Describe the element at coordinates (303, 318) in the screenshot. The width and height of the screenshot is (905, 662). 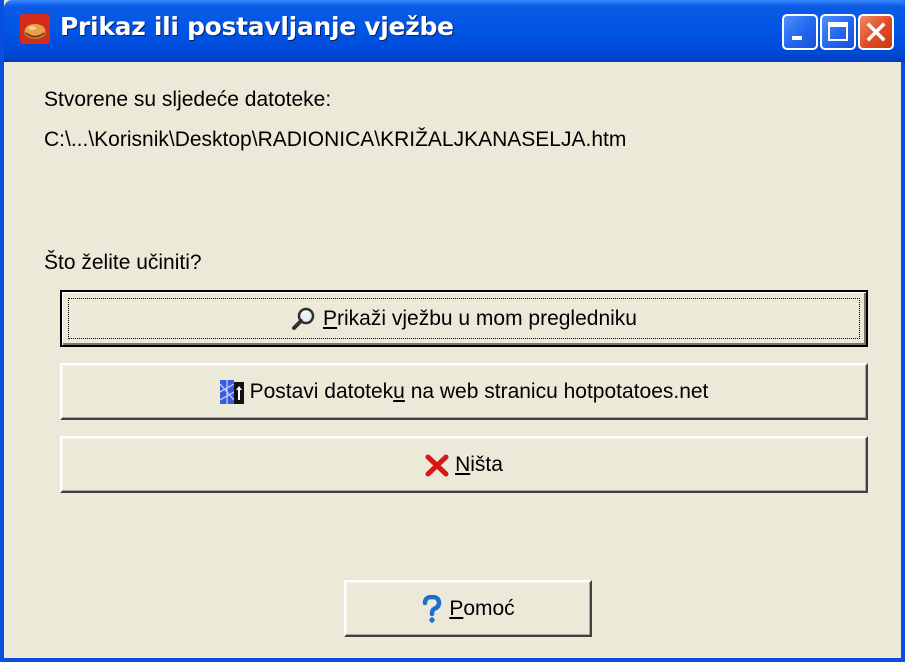
I see `magnifier-icon` at that location.